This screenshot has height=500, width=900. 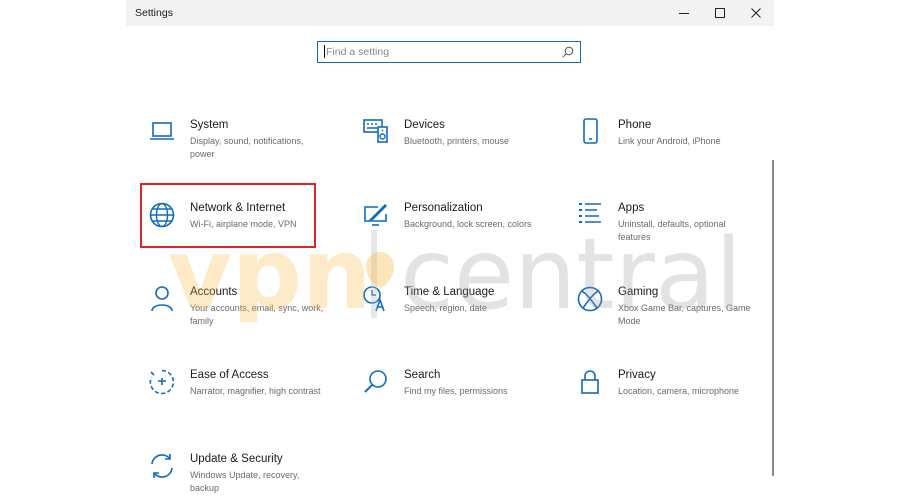 What do you see at coordinates (255, 391) in the screenshot?
I see `category-description: Narrator, magnifier, high contrast` at bounding box center [255, 391].